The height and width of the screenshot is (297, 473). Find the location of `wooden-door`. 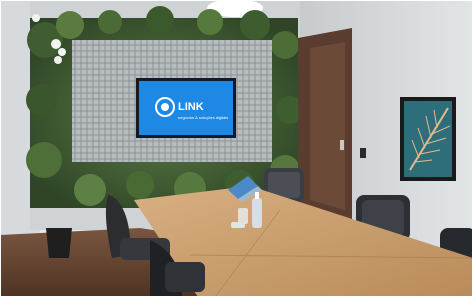

wooden-door is located at coordinates (325, 125).